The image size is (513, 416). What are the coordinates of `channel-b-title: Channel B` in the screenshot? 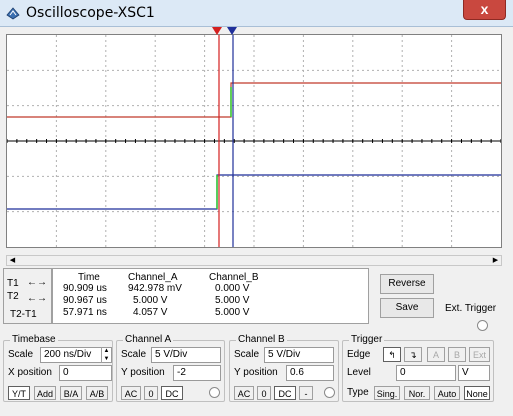 It's located at (261, 339).